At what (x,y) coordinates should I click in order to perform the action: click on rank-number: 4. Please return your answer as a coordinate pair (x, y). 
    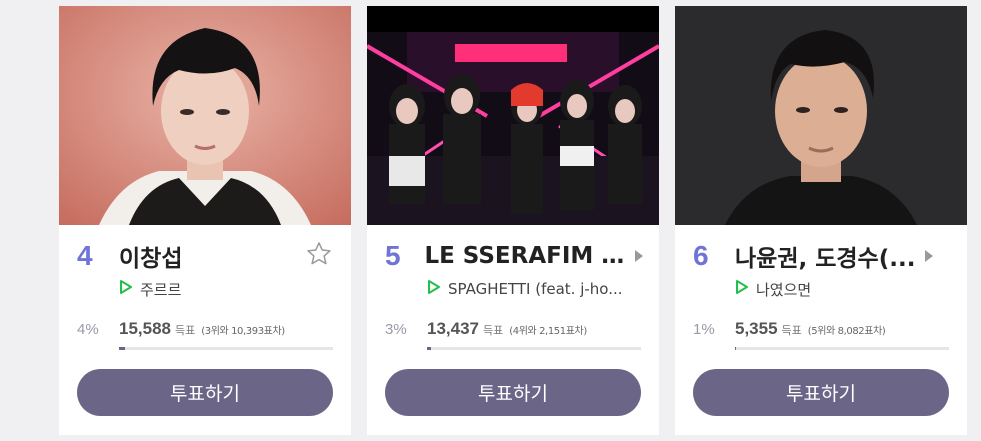
    Looking at the image, I should click on (85, 255).